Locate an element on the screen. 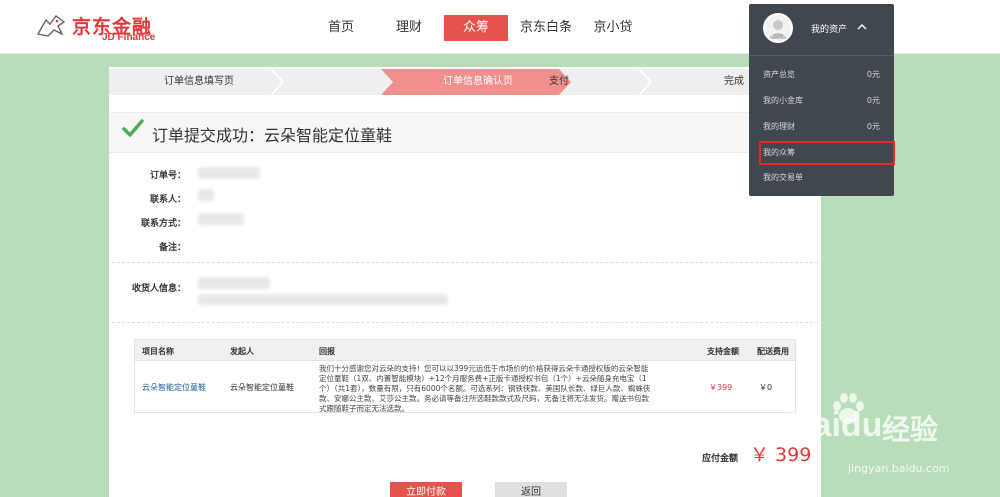  col-sponsor: 发起人 is located at coordinates (242, 351).